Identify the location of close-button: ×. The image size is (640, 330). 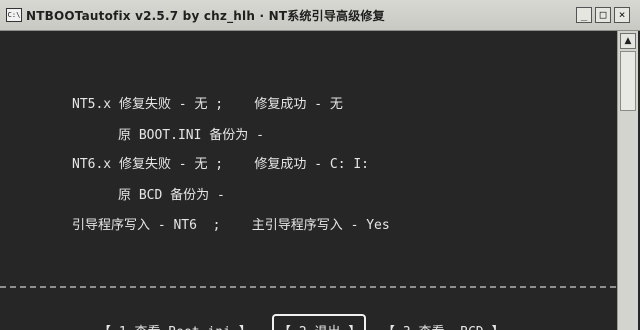
(622, 15).